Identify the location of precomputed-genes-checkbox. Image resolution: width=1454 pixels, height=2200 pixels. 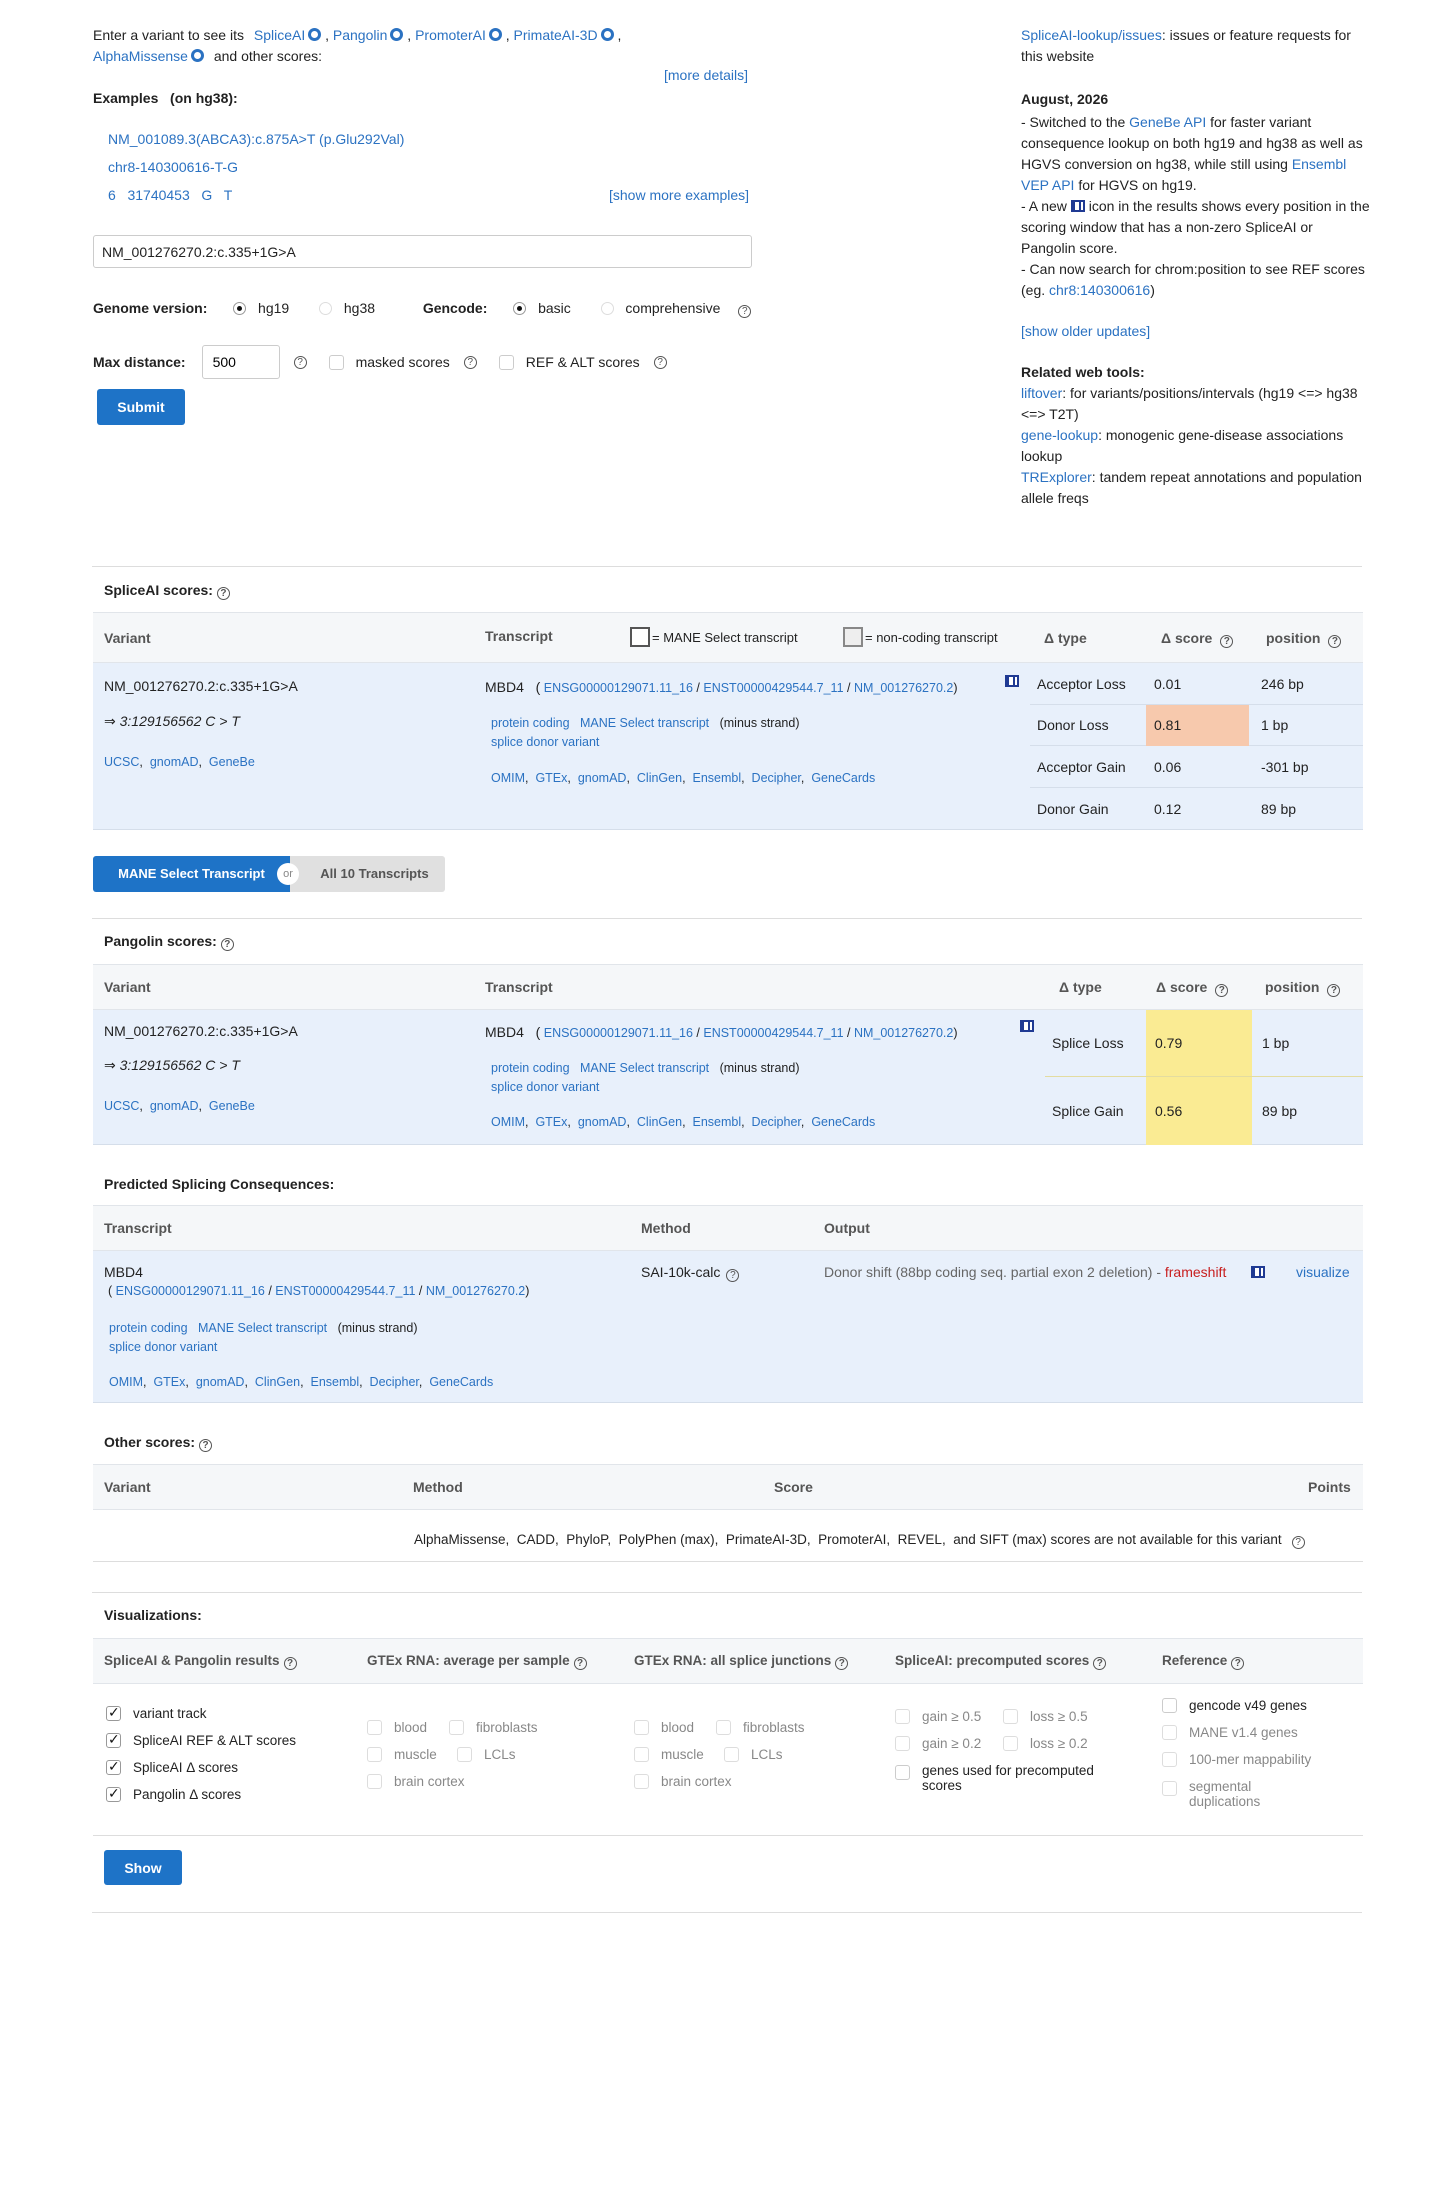
(902, 1772).